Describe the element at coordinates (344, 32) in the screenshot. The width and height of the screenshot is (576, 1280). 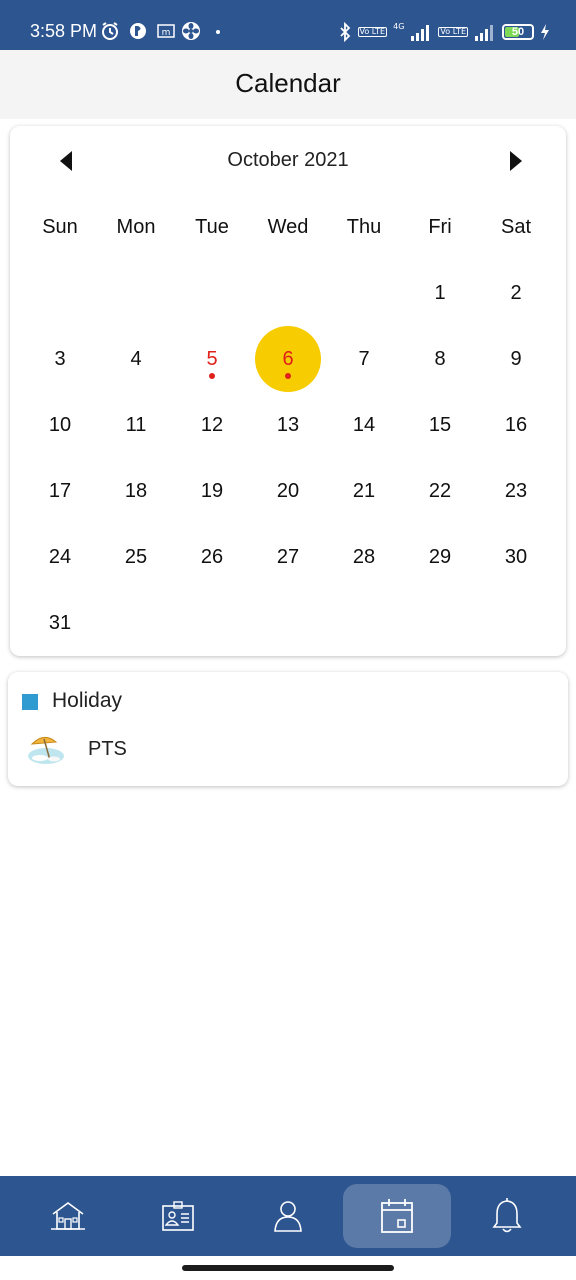
I see `bluetooth-icon` at that location.